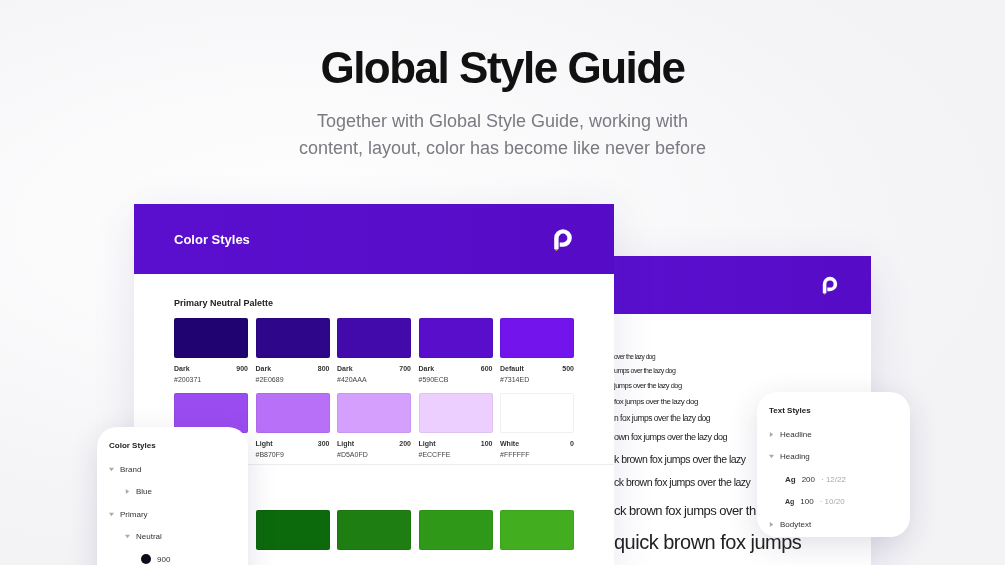  Describe the element at coordinates (807, 502) in the screenshot. I see `style-weight: 100` at that location.